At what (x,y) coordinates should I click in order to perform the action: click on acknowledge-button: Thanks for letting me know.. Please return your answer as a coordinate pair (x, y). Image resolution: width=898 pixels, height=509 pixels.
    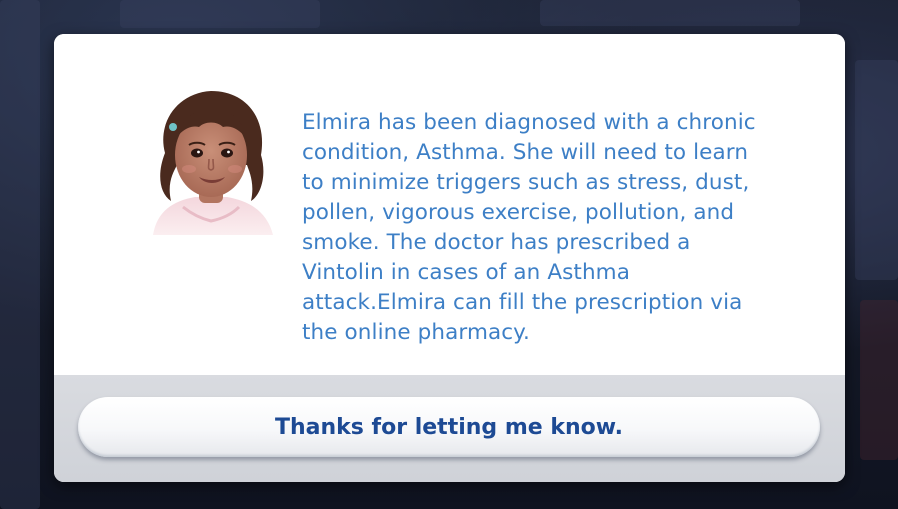
    Looking at the image, I should click on (449, 427).